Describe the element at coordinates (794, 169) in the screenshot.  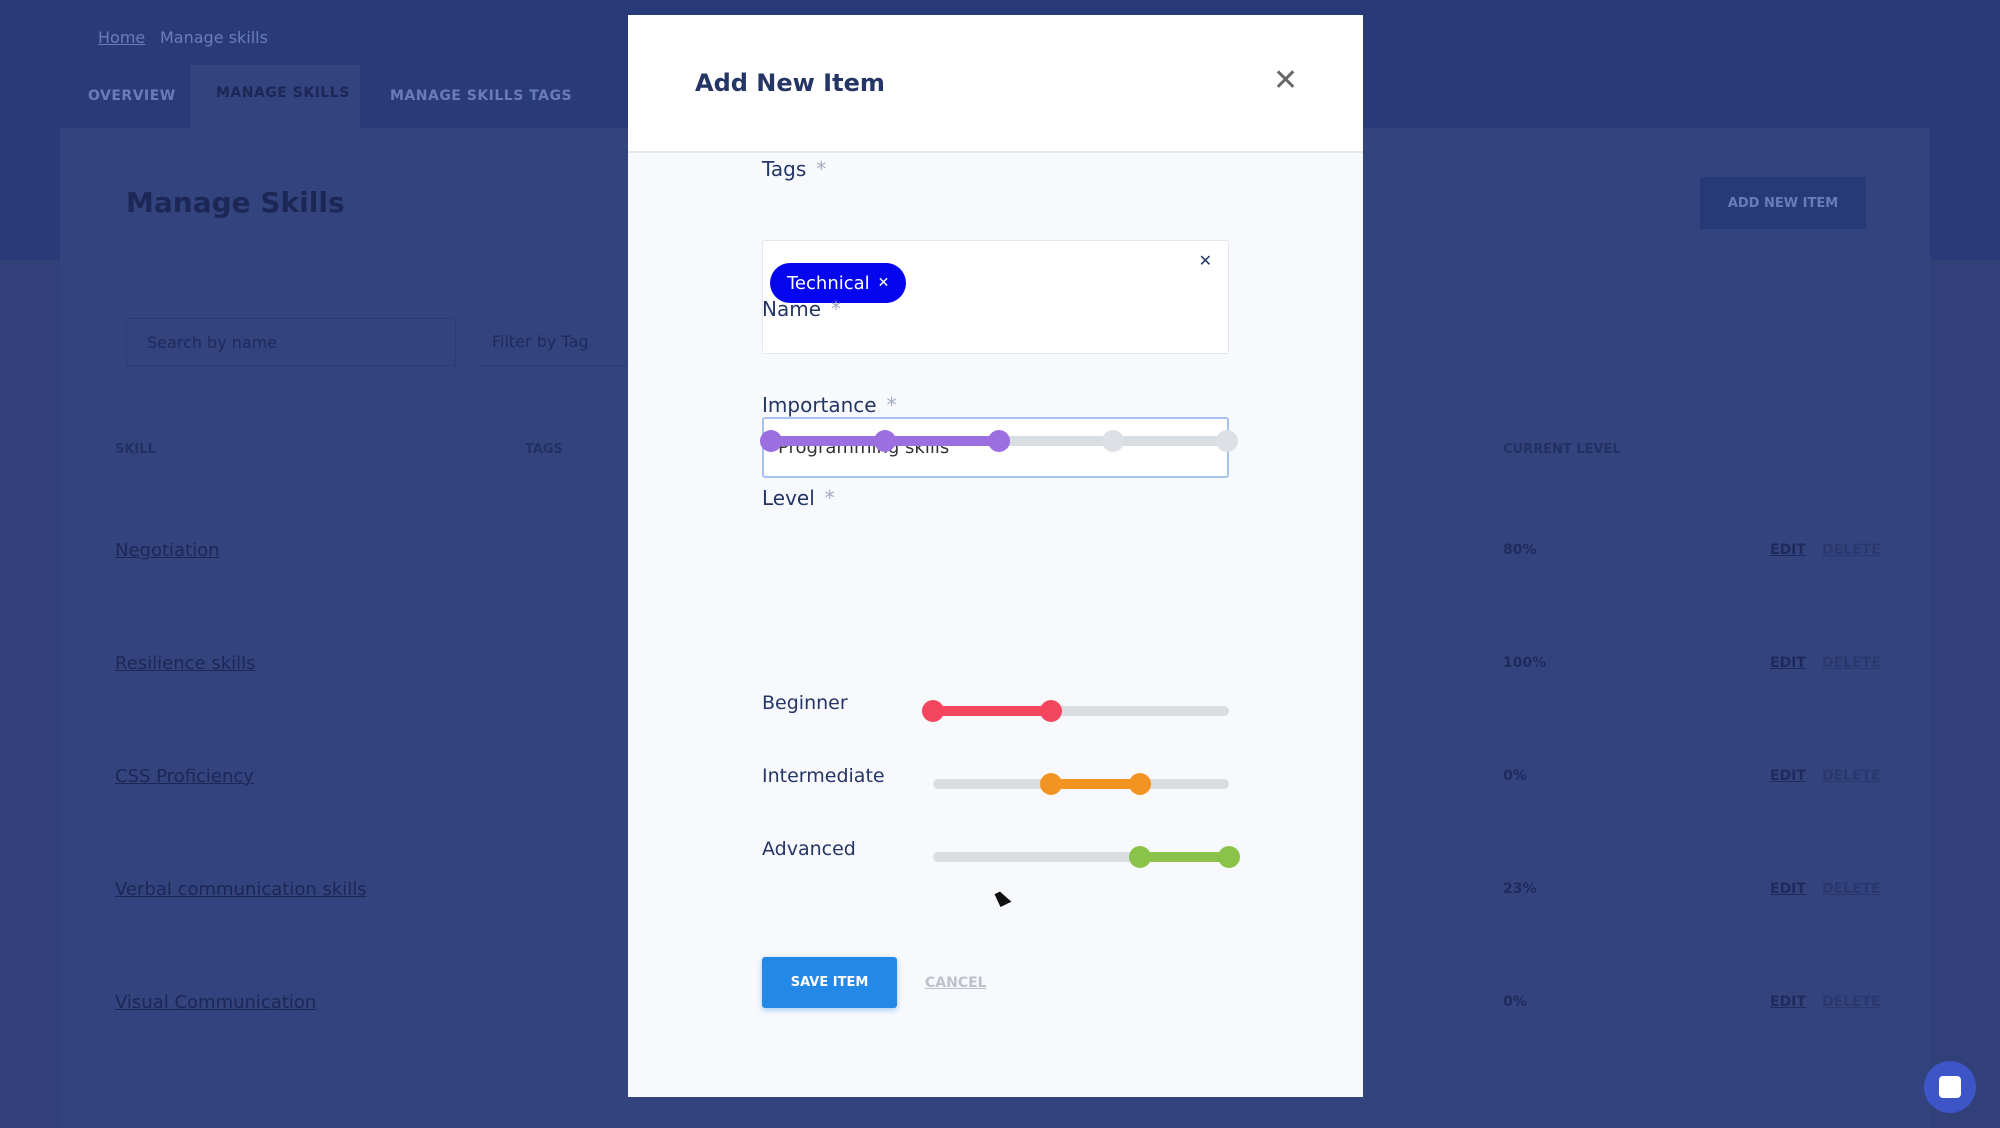
I see `tags-label: Tags *` at that location.